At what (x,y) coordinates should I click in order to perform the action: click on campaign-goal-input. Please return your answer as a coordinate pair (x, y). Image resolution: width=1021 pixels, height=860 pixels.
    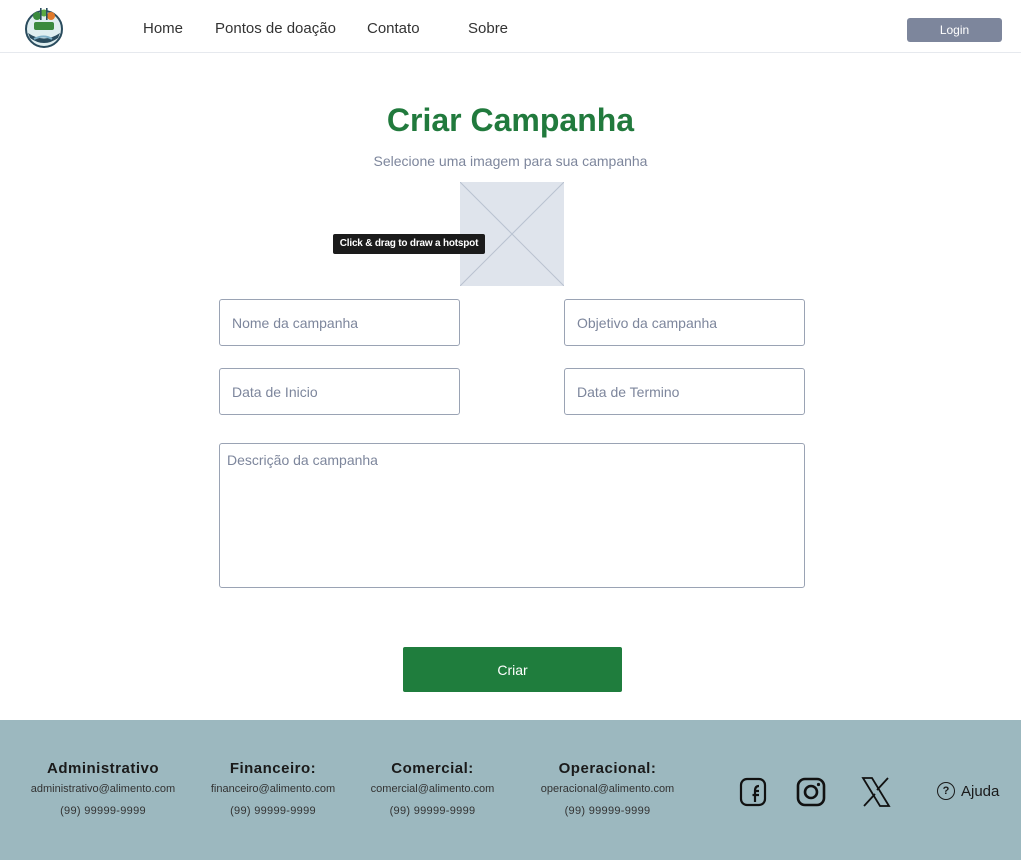
    Looking at the image, I should click on (684, 322).